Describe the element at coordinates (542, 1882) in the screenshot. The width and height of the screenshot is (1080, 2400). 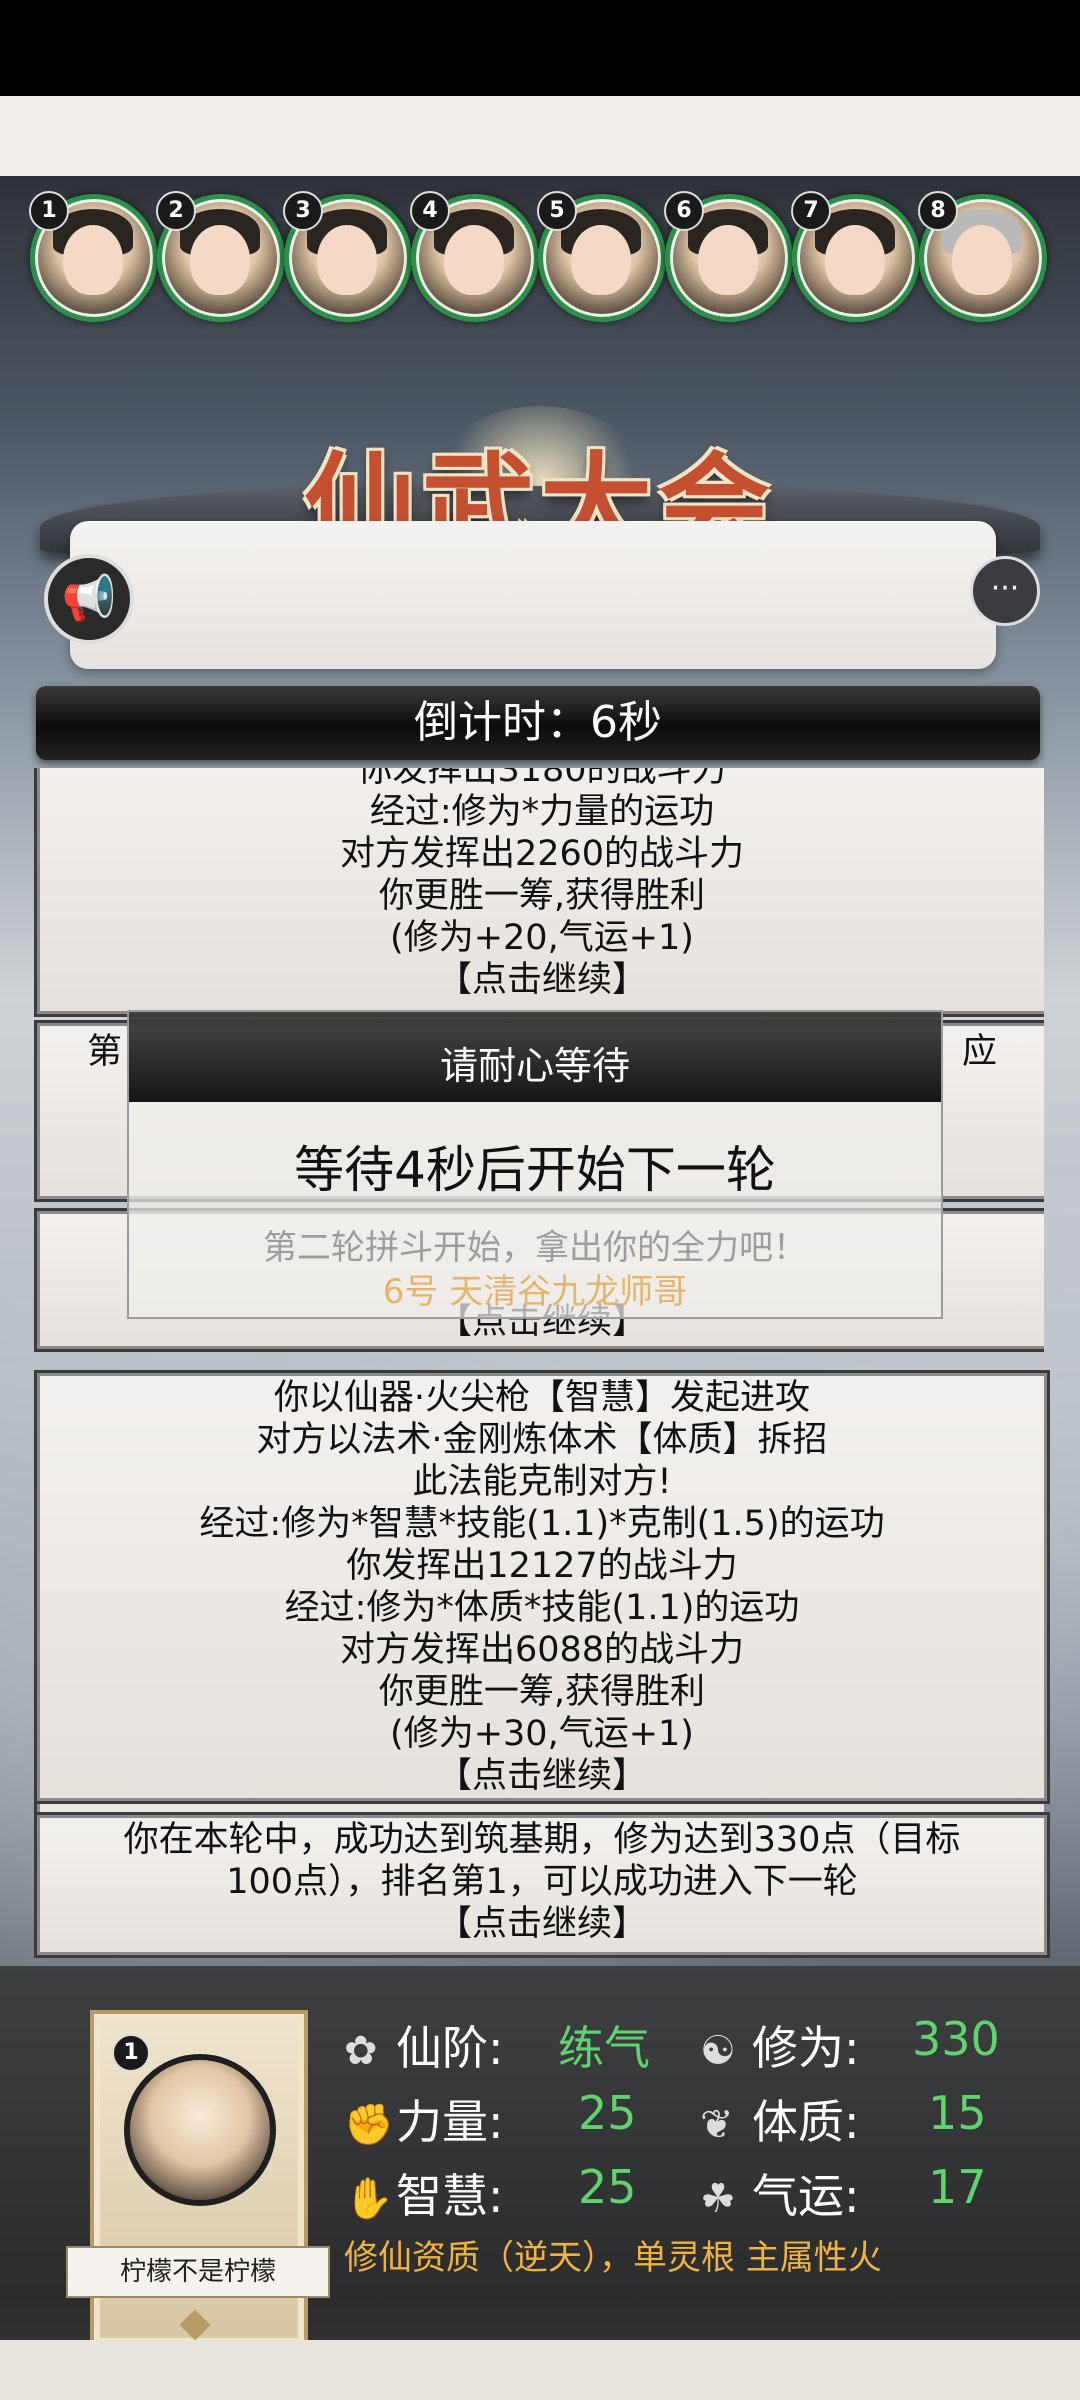
I see `log-line: 100点），排名第1，可以成功进入下一轮` at that location.